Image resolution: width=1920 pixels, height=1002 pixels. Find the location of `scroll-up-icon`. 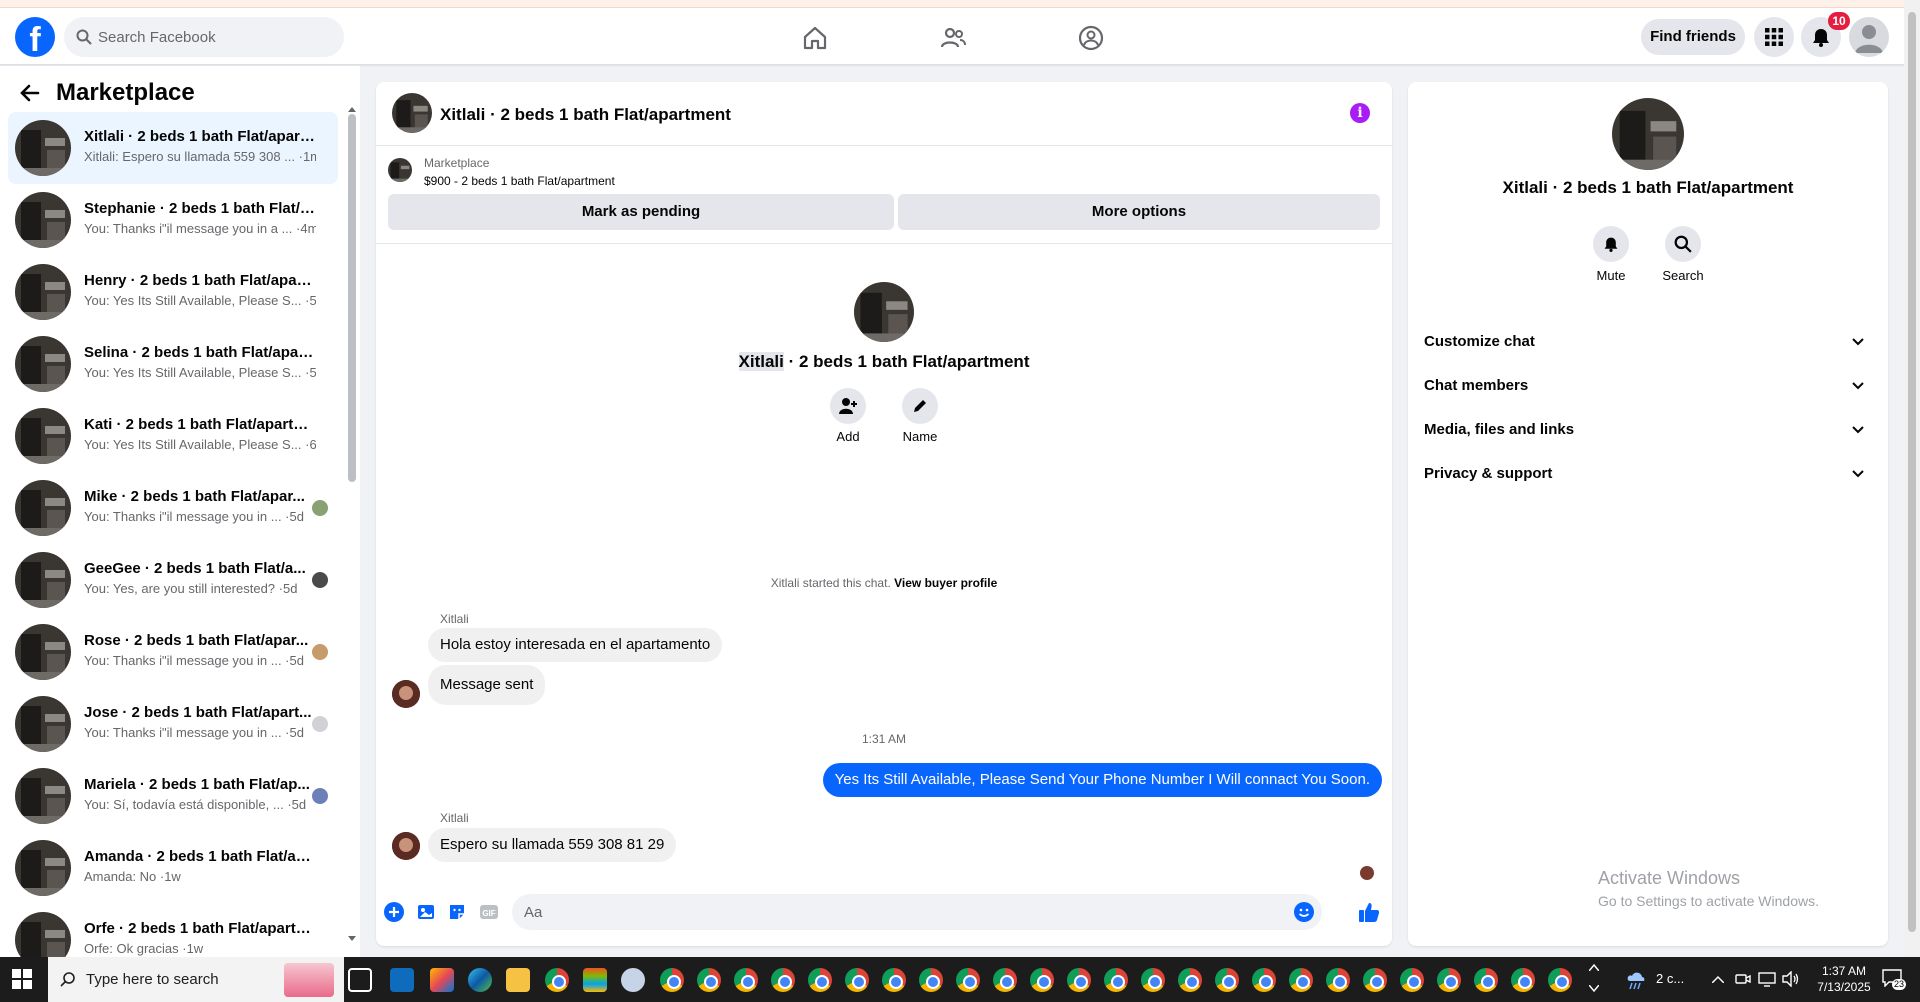

scroll-up-icon is located at coordinates (352, 109).